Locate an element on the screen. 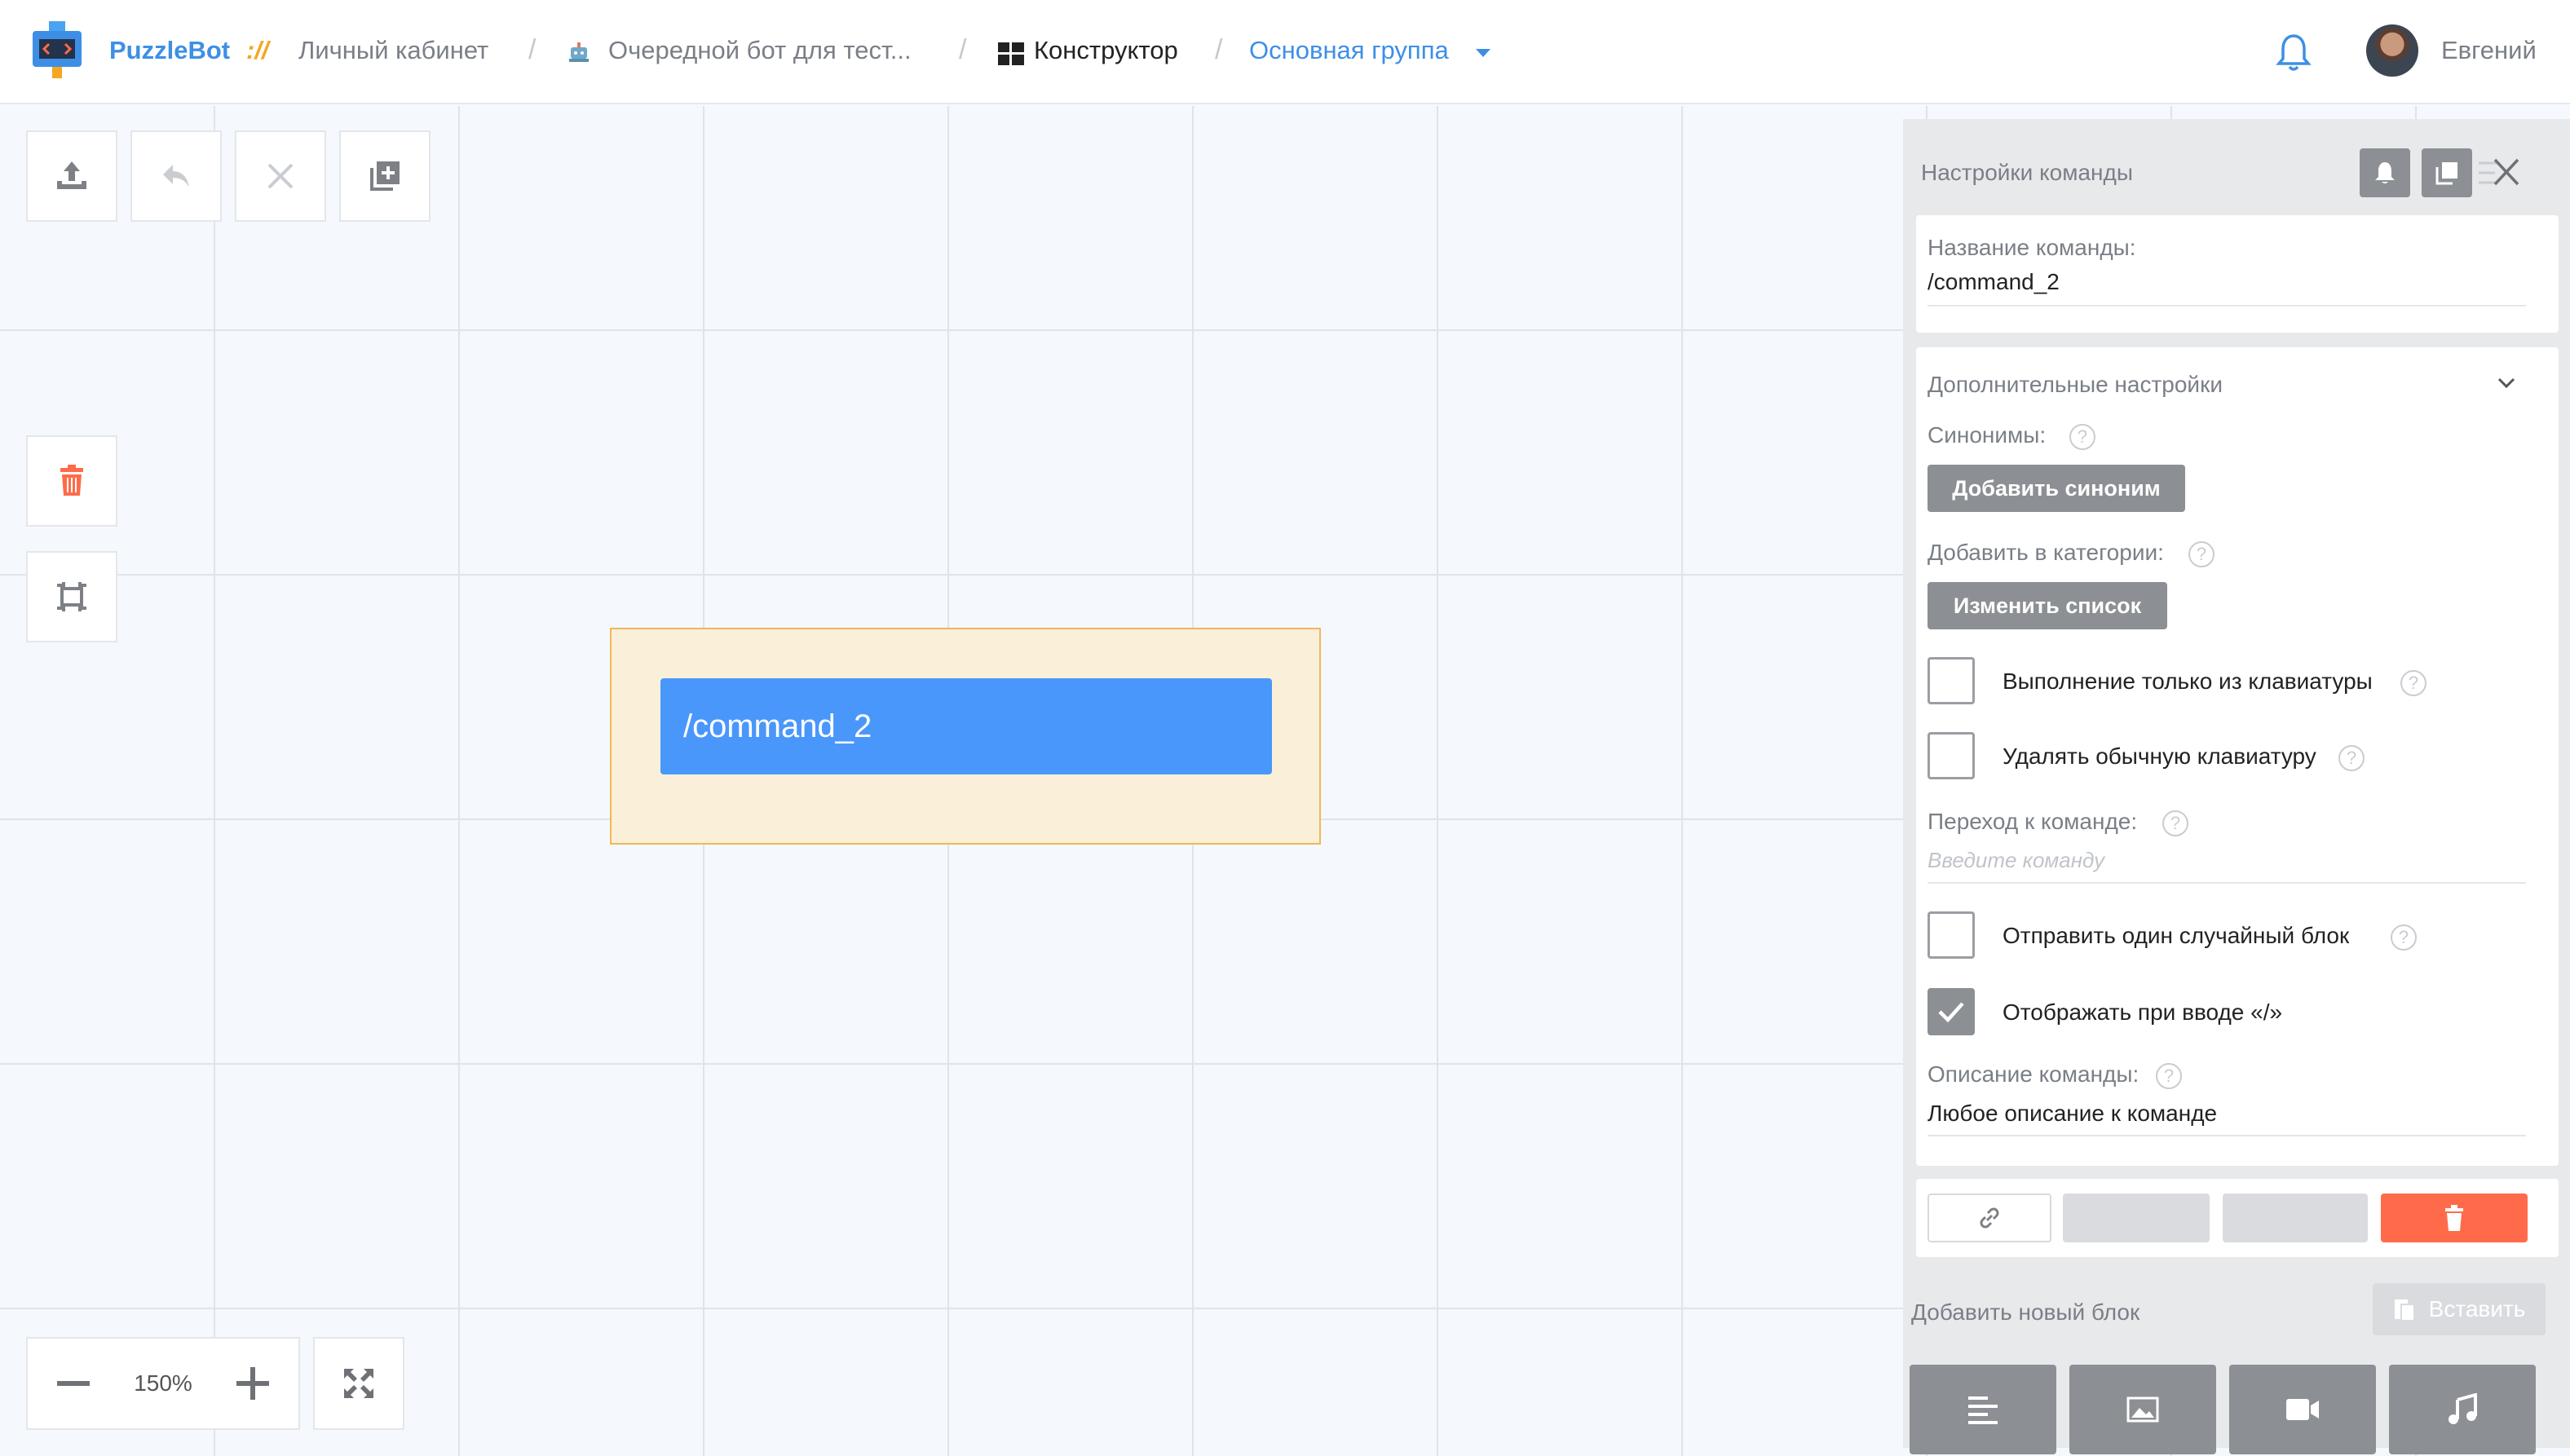 The image size is (2570, 1456). fit-frame-icon is located at coordinates (71, 596).